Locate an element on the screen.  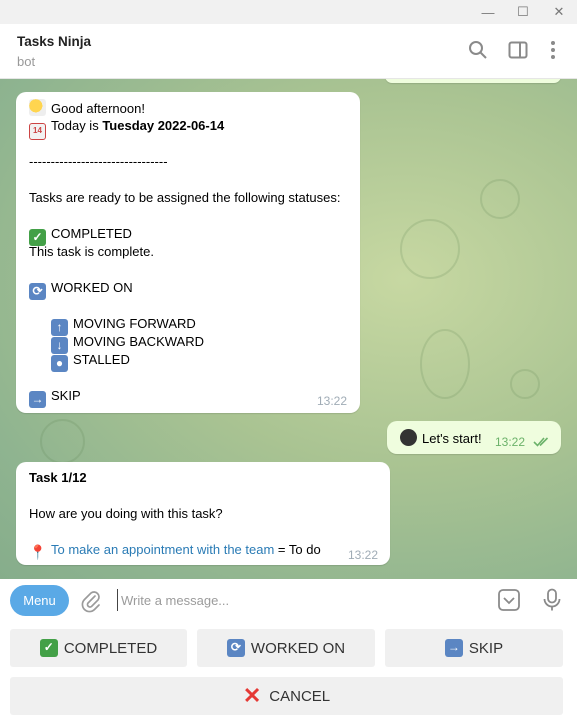
stop-icon: ● is located at coordinates (59, 363).